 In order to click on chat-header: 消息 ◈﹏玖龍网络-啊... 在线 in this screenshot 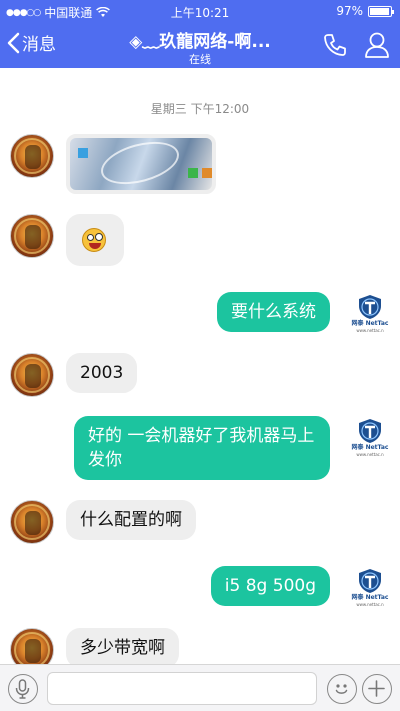, I will do `click(200, 45)`.